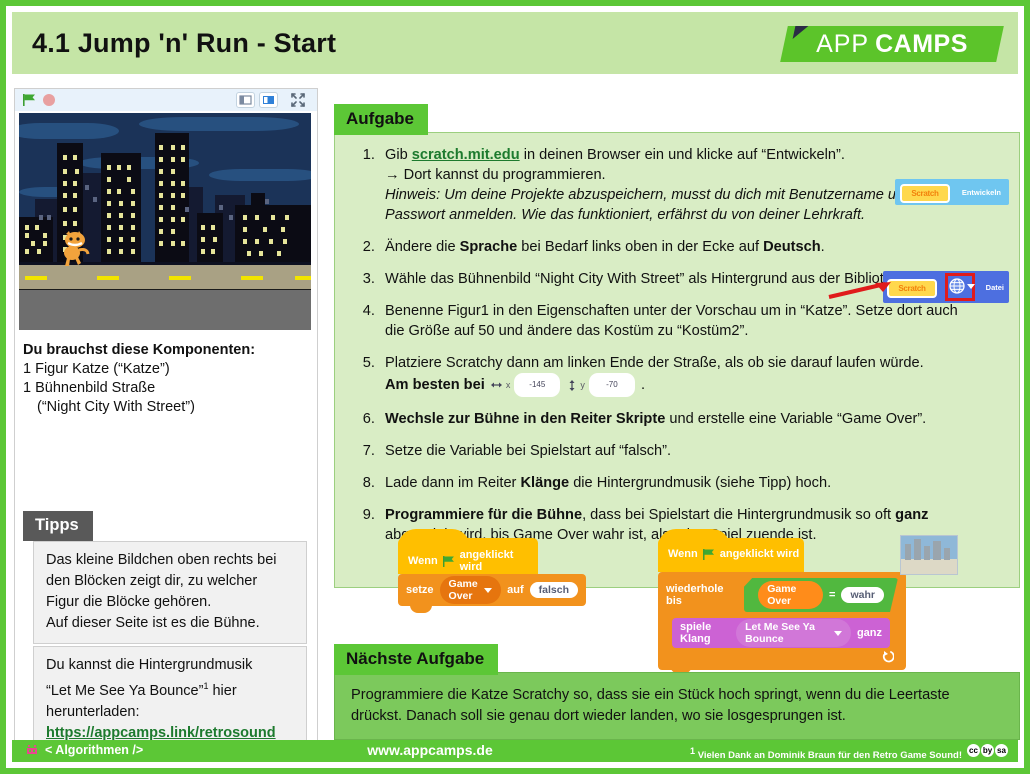 The height and width of the screenshot is (774, 1030). Describe the element at coordinates (273, 235) in the screenshot. I see `building` at that location.